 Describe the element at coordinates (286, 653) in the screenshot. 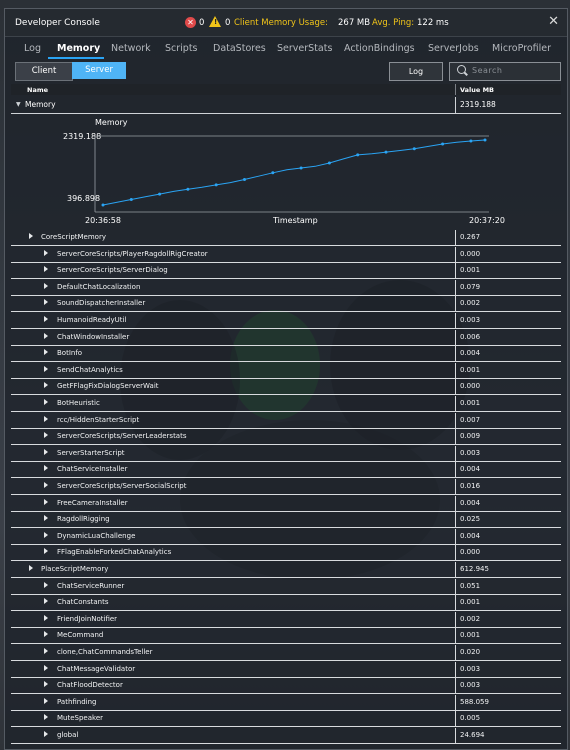

I see `script-row: clone,ChatCommandsTeller 0.020` at that location.